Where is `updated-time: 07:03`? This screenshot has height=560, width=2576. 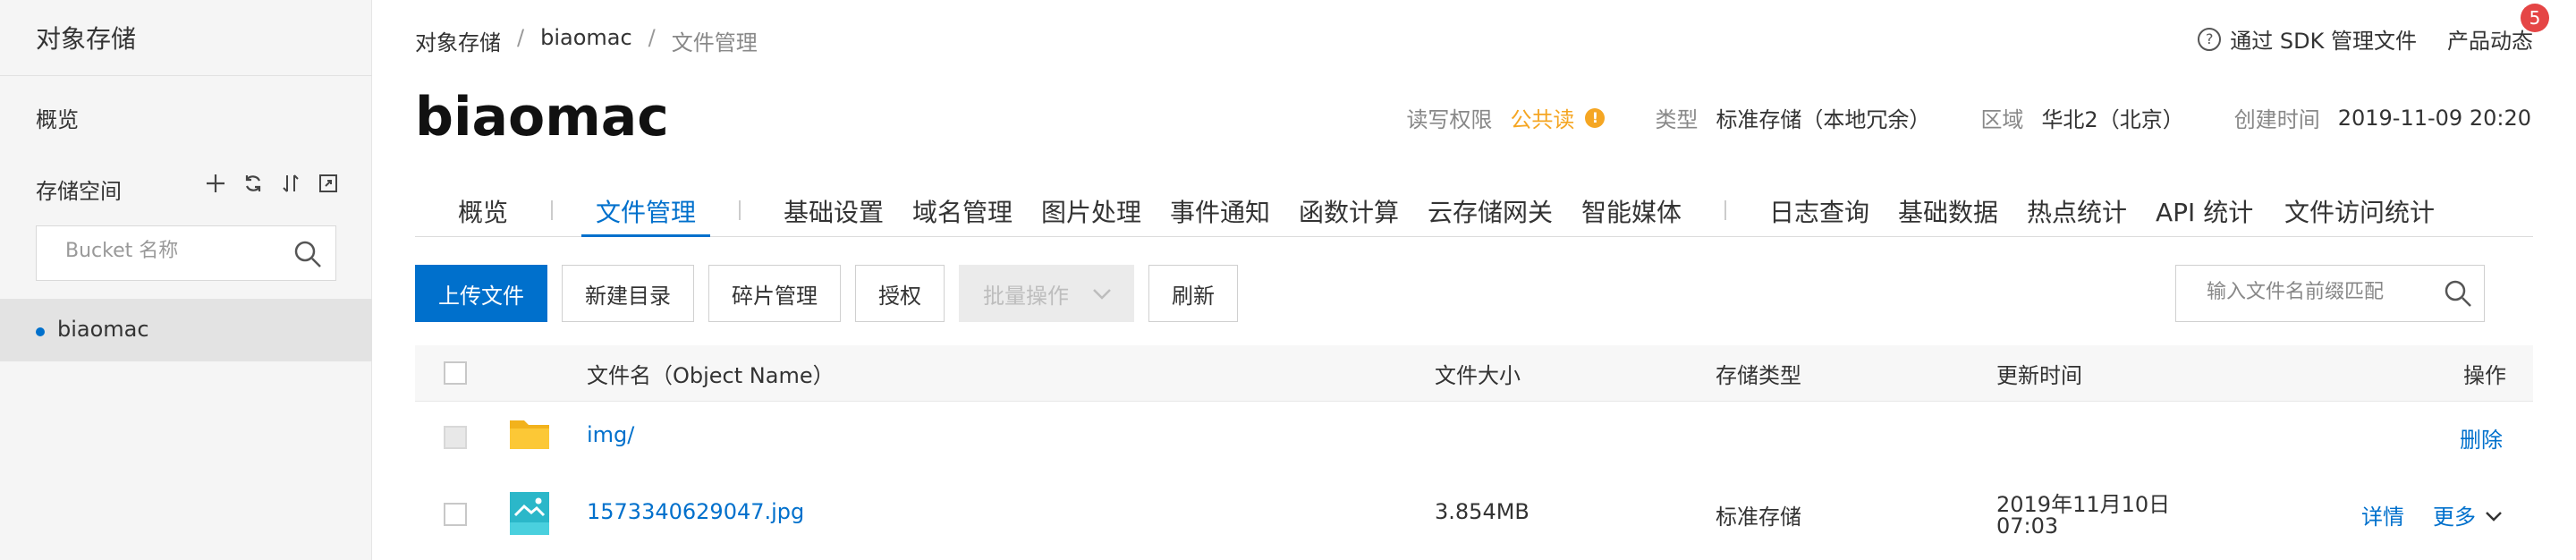 updated-time: 07:03 is located at coordinates (2027, 526).